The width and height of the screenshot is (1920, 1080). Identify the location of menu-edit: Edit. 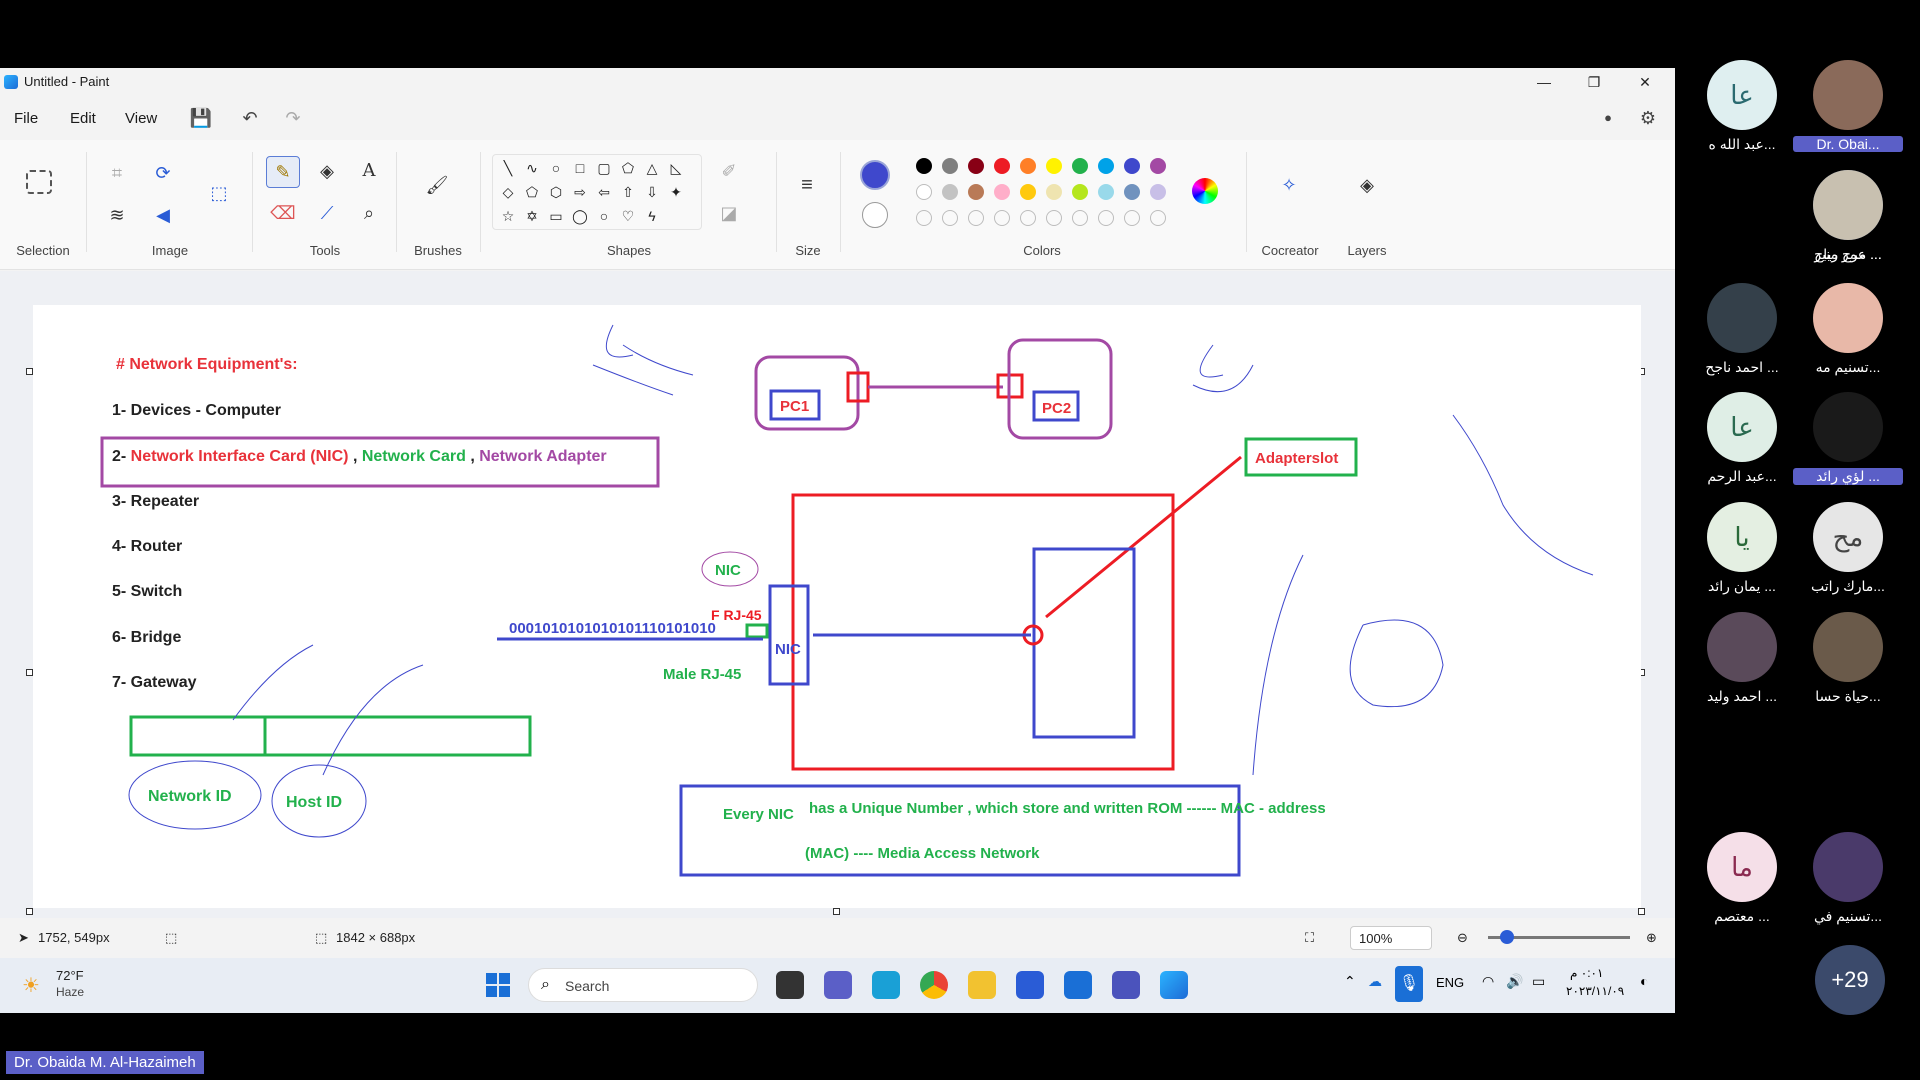
(83, 118).